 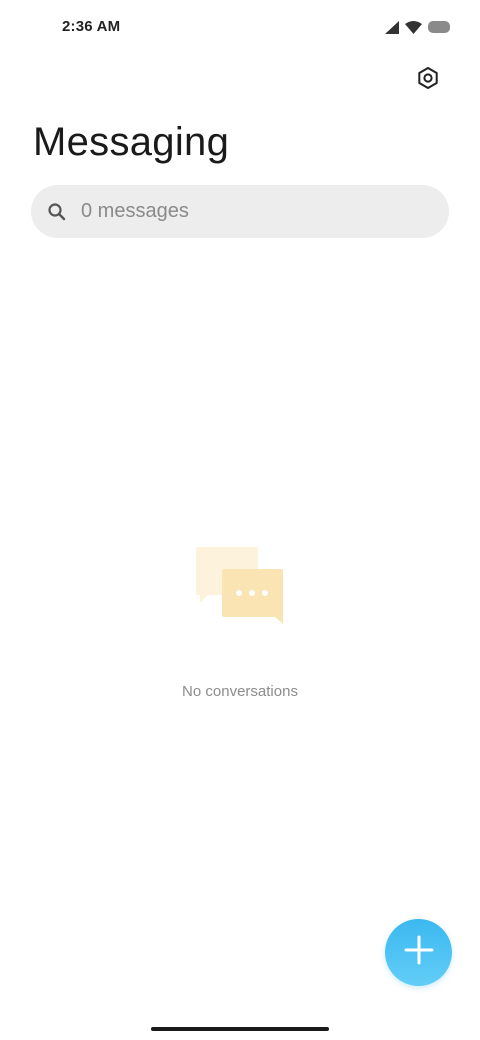 I want to click on wifi-icon, so click(x=413, y=27).